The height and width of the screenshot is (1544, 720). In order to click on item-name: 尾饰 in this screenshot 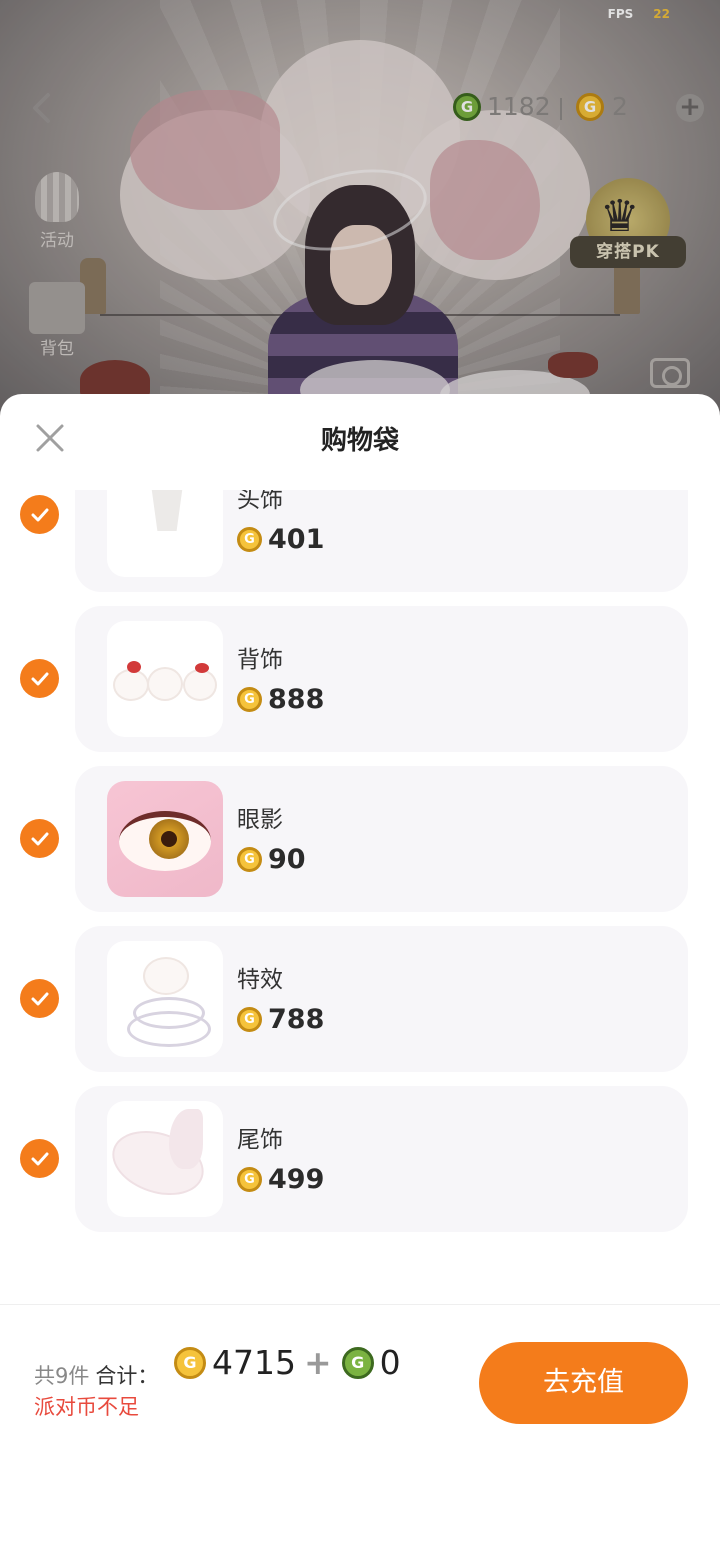, I will do `click(260, 1140)`.